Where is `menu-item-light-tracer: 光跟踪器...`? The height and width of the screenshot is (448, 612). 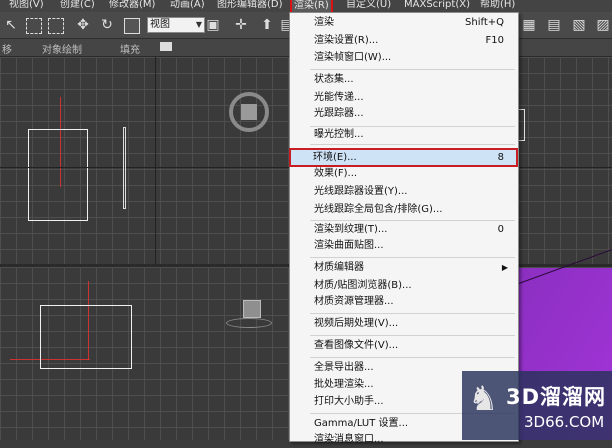 menu-item-light-tracer: 光跟踪器... is located at coordinates (404, 114).